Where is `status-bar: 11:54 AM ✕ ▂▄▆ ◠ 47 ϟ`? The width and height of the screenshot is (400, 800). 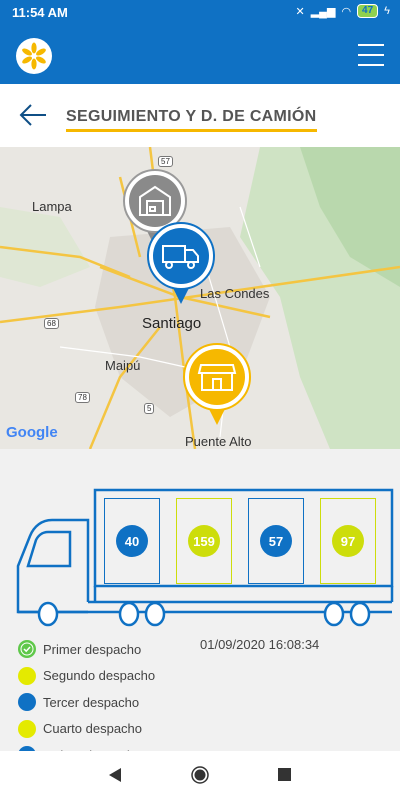
status-bar: 11:54 AM ✕ ▂▄▆ ◠ 47 ϟ is located at coordinates (200, 13).